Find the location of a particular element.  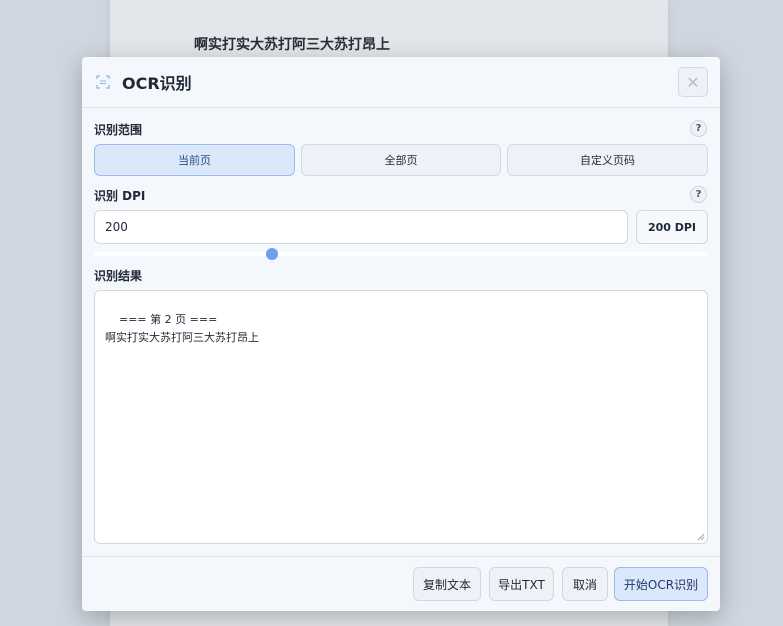

dpi-label: 识别 DPI is located at coordinates (120, 196).